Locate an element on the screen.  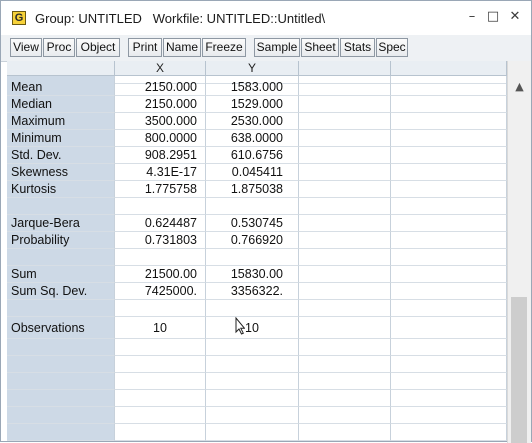
close-button: ✕ is located at coordinates (515, 17).